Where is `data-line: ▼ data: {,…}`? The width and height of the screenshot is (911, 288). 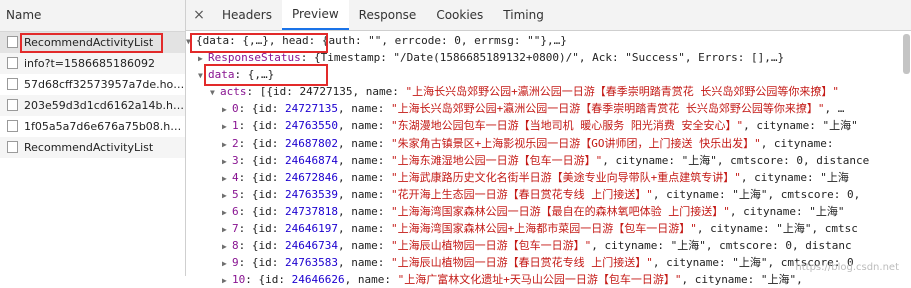 data-line: ▼ data: {,…} is located at coordinates (548, 74).